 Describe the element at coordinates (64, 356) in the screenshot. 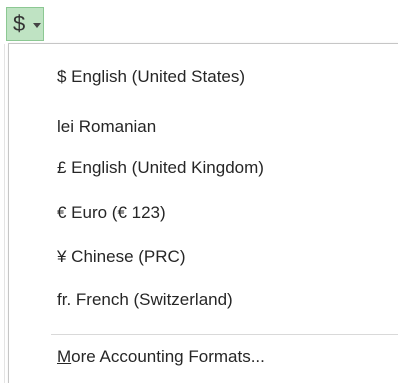

I see `menu-item-accelerator: M` at that location.